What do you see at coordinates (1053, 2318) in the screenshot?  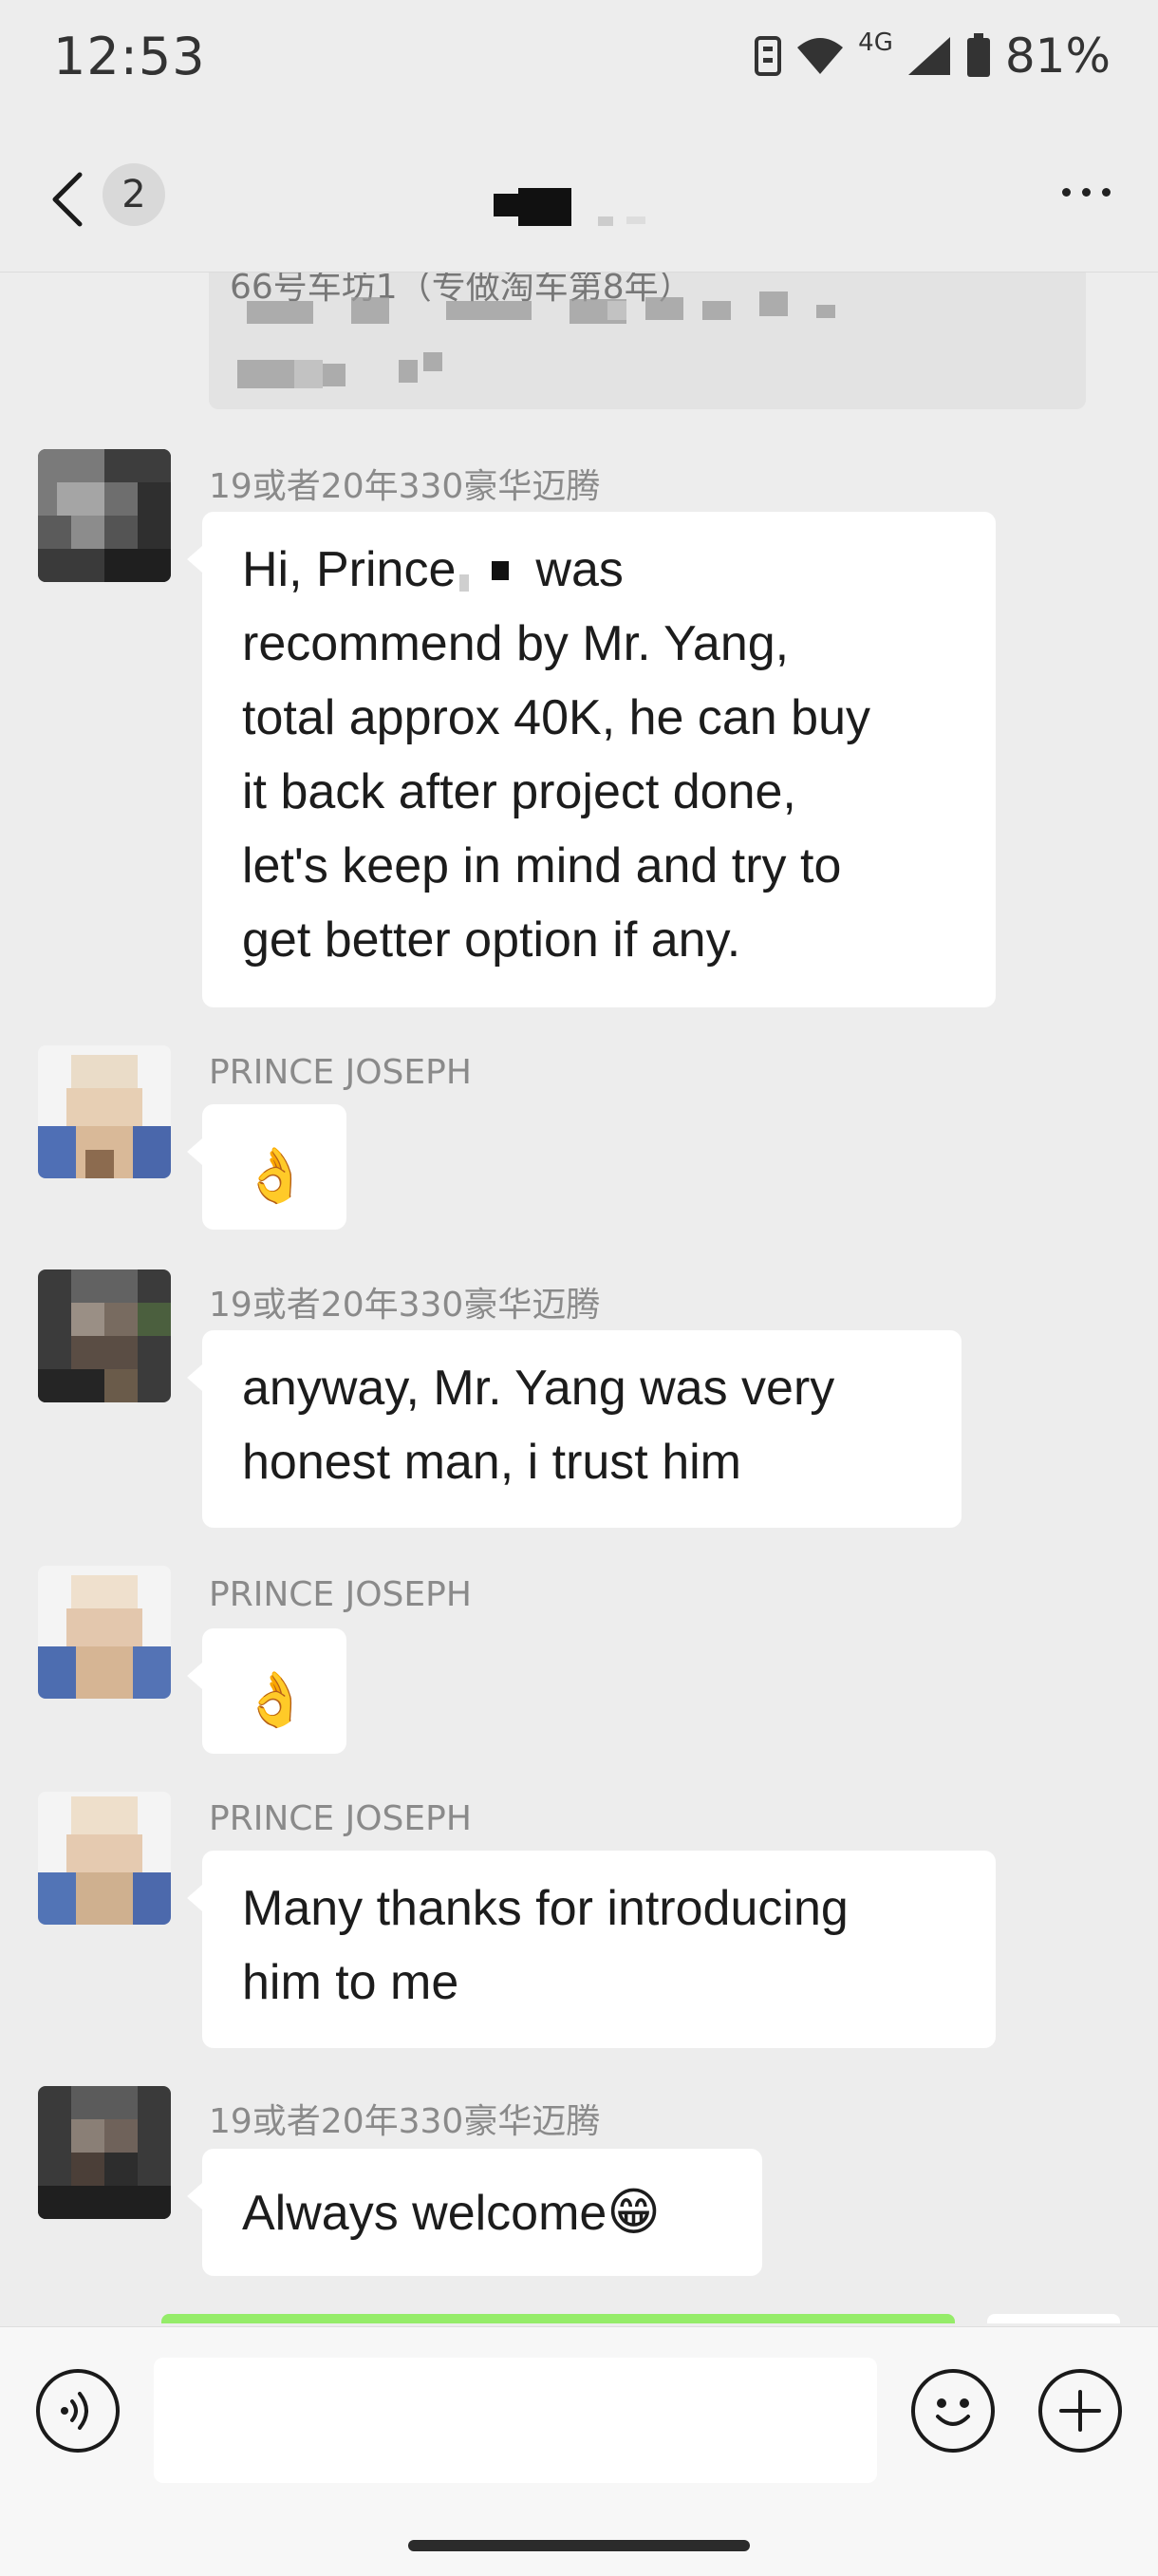 I see `avatar-partial` at bounding box center [1053, 2318].